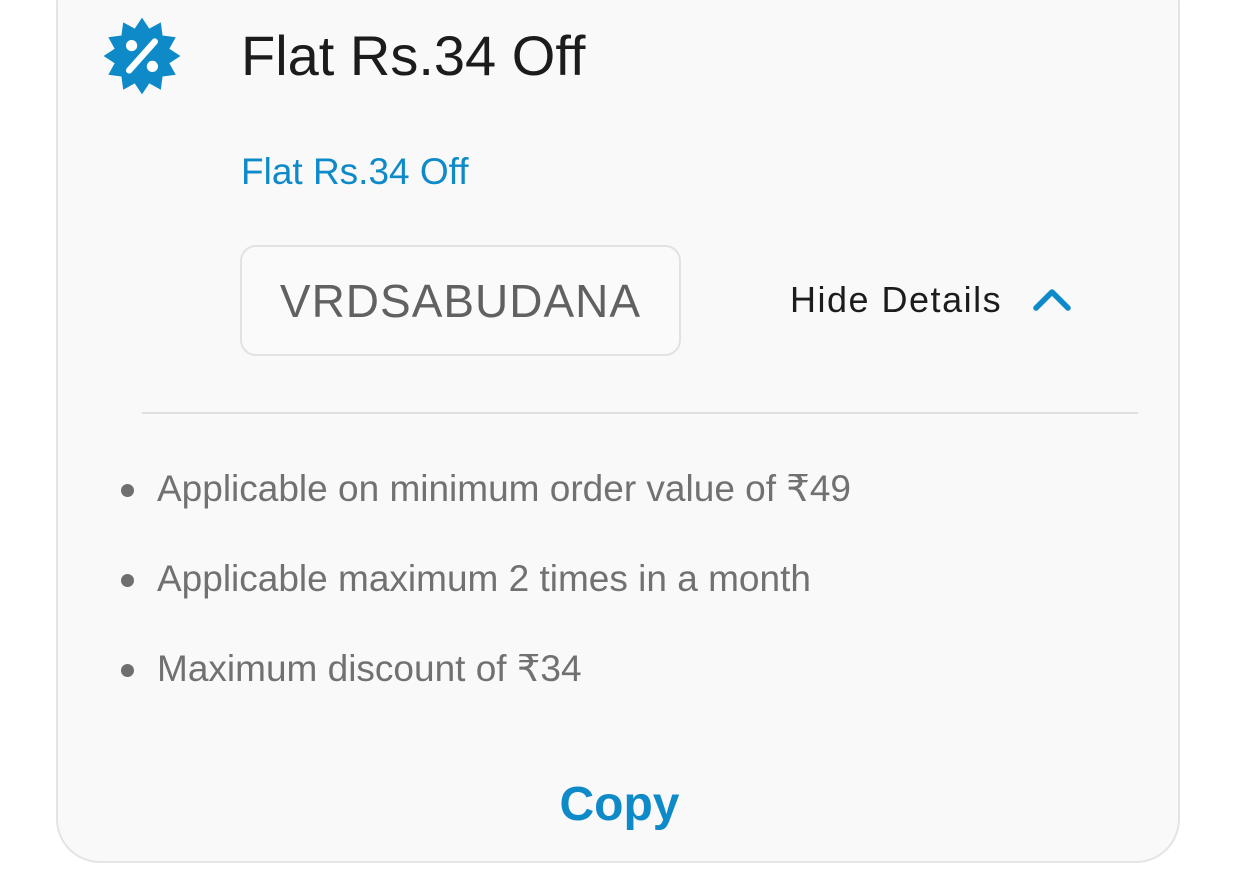 The image size is (1239, 871). What do you see at coordinates (896, 299) in the screenshot?
I see `hide-details-label: Hide Details` at bounding box center [896, 299].